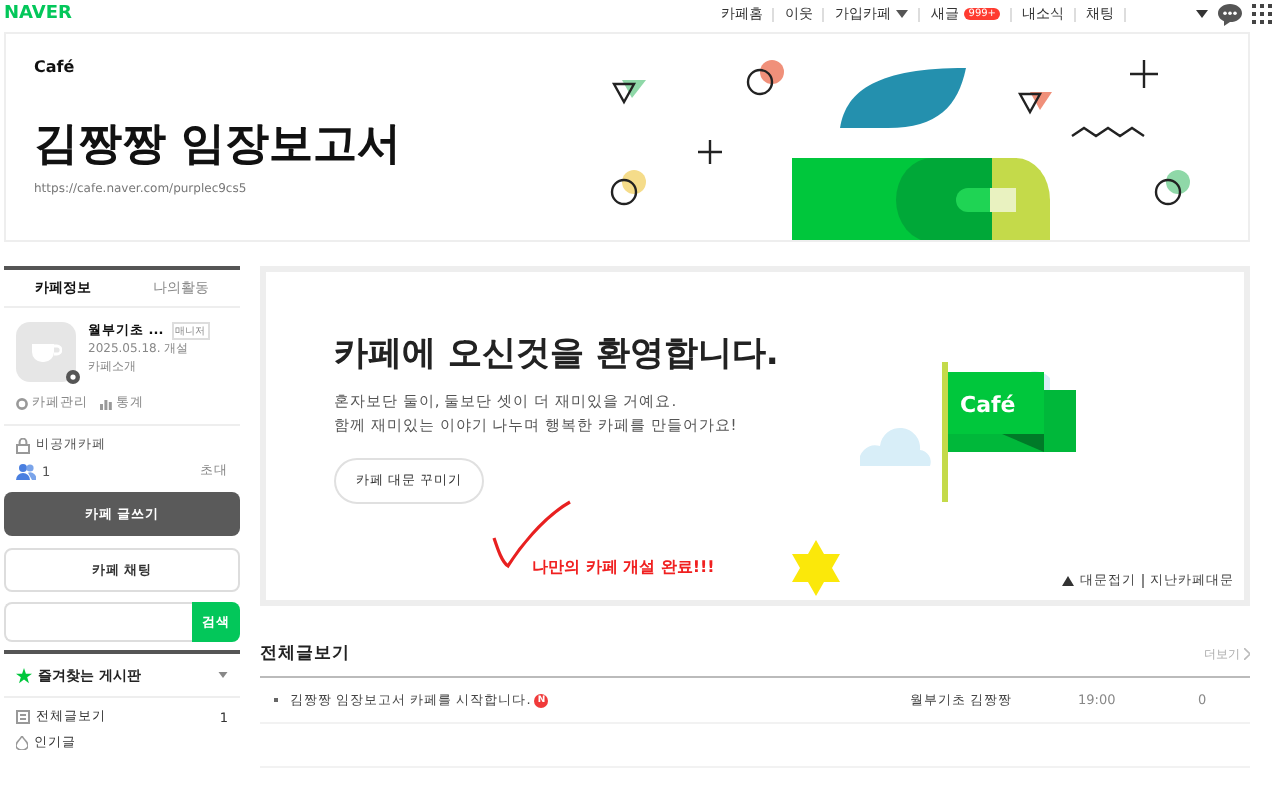 This screenshot has height=802, width=1280. What do you see at coordinates (305, 654) in the screenshot?
I see `section-title: 전체글보기` at bounding box center [305, 654].